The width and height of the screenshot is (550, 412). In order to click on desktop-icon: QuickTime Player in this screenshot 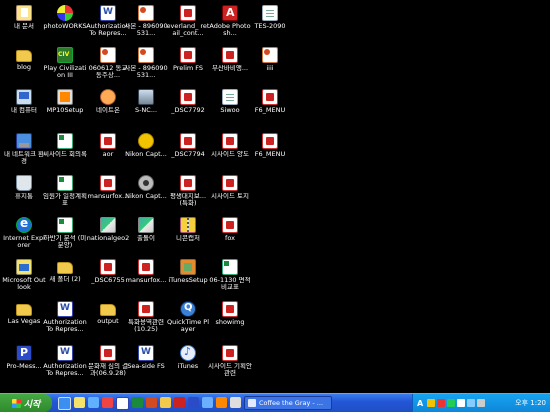, I will do `click(188, 323)`.